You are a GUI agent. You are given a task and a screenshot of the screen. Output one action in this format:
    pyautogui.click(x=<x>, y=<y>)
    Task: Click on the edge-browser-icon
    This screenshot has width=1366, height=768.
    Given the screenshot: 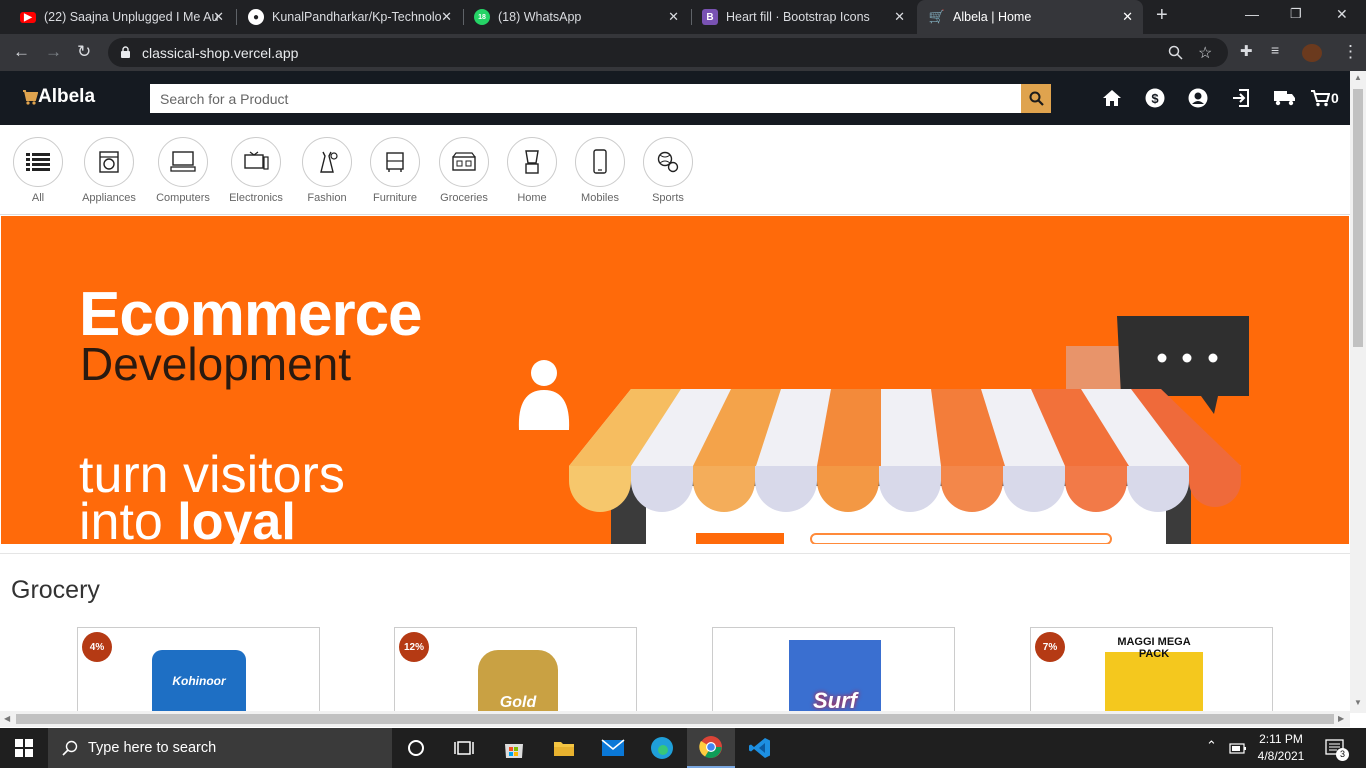 What is the action you would take?
    pyautogui.click(x=662, y=748)
    